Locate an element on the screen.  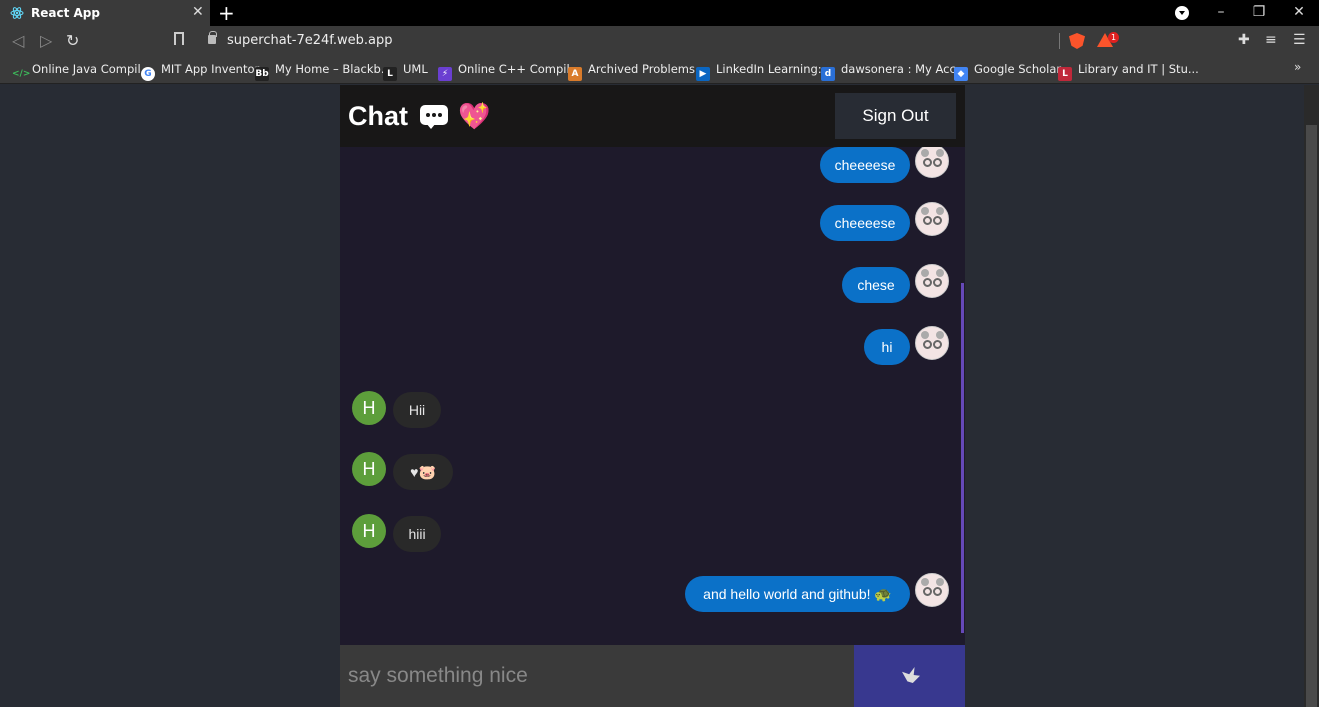
app-title: Chat is located at coordinates (378, 116).